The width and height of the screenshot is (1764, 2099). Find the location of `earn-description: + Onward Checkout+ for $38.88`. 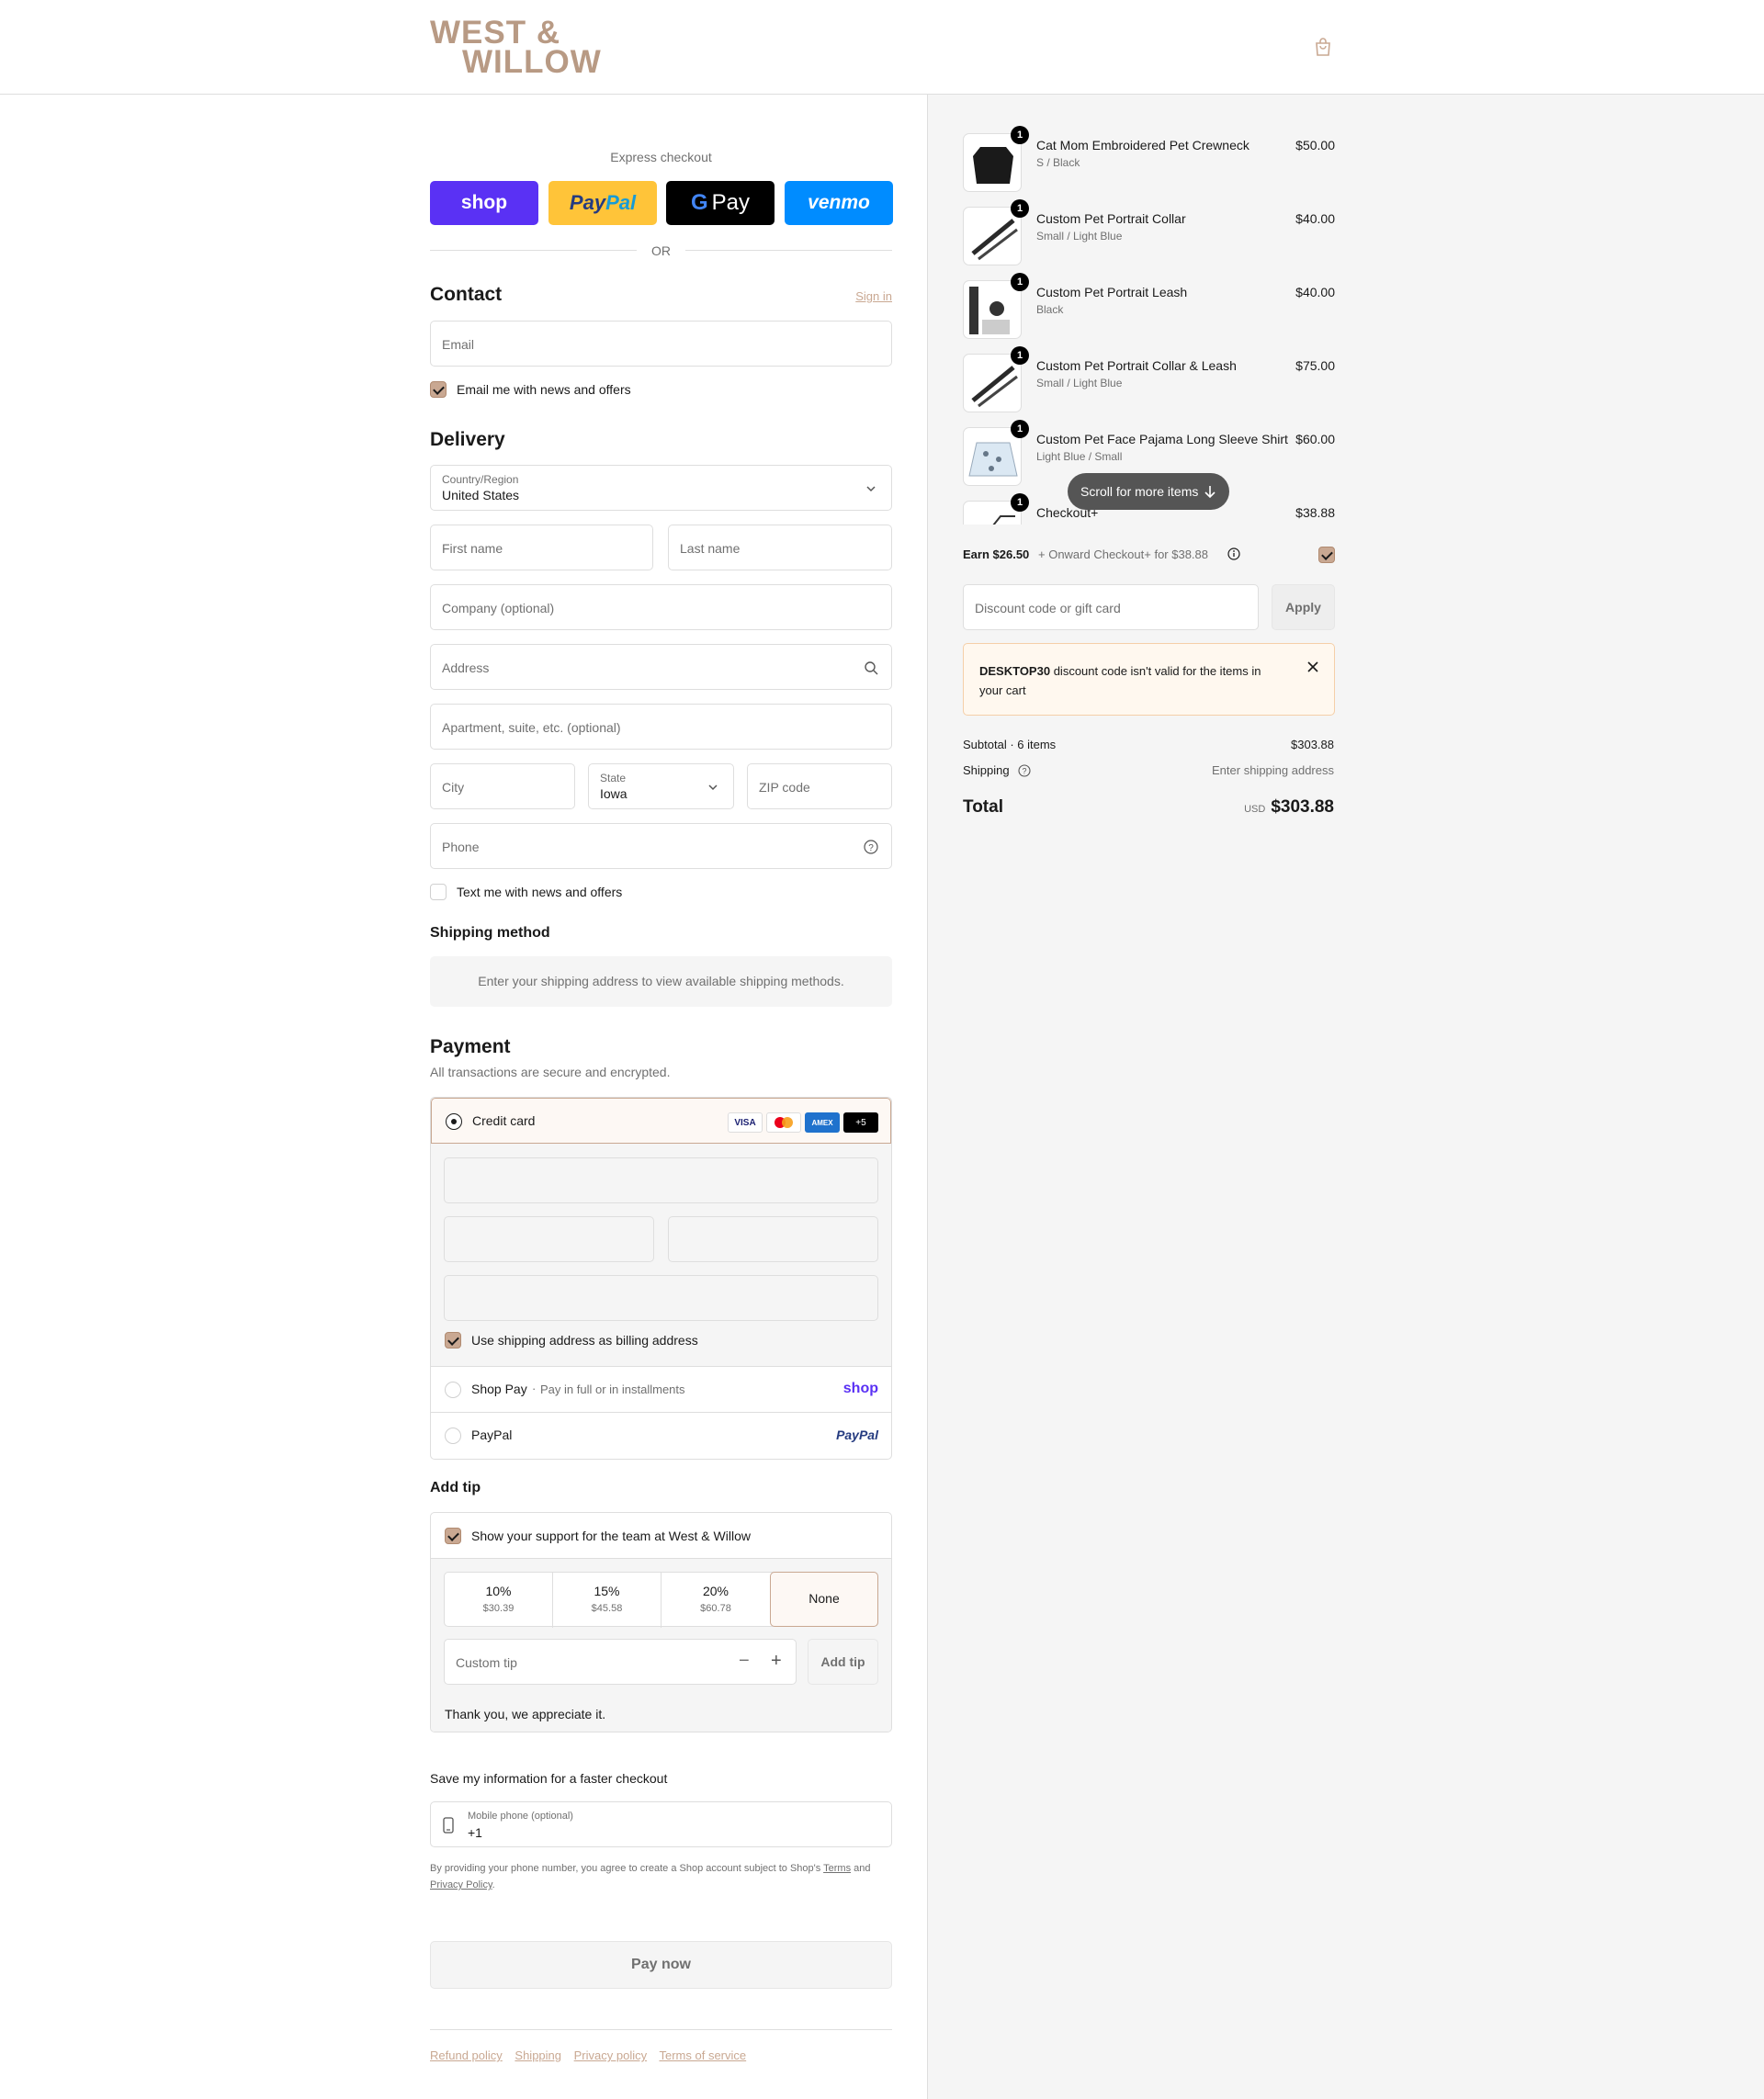

earn-description: + Onward Checkout+ for $38.88 is located at coordinates (1123, 554).